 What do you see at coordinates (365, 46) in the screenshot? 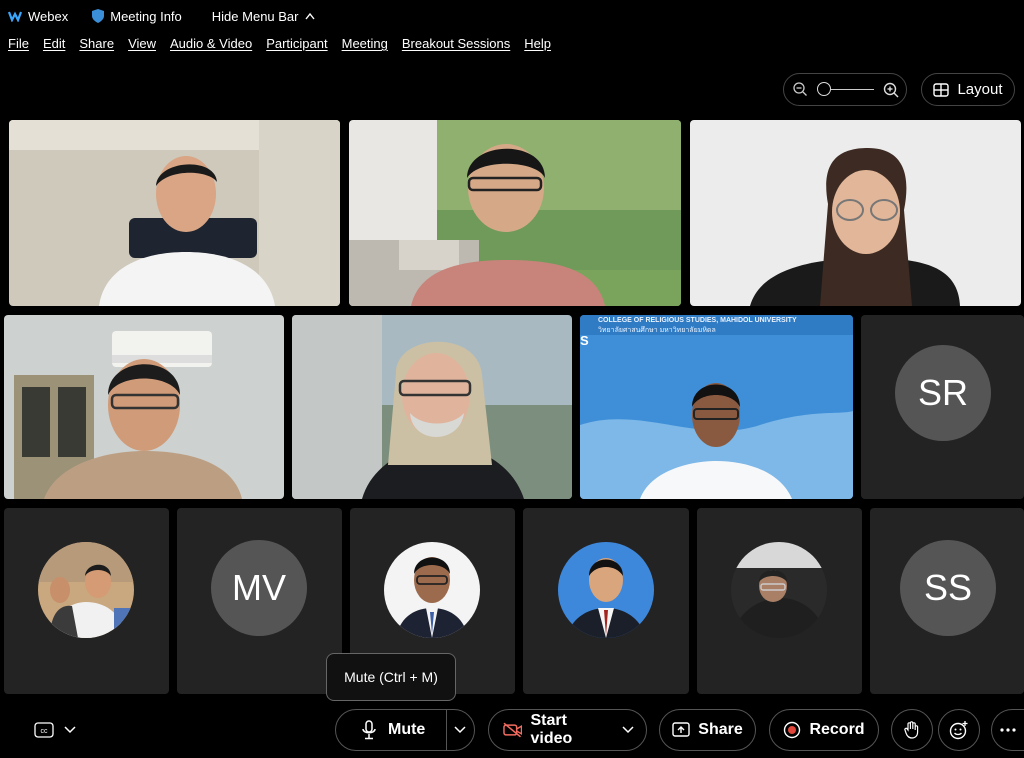
I see `menu-meeting: Meeting` at bounding box center [365, 46].